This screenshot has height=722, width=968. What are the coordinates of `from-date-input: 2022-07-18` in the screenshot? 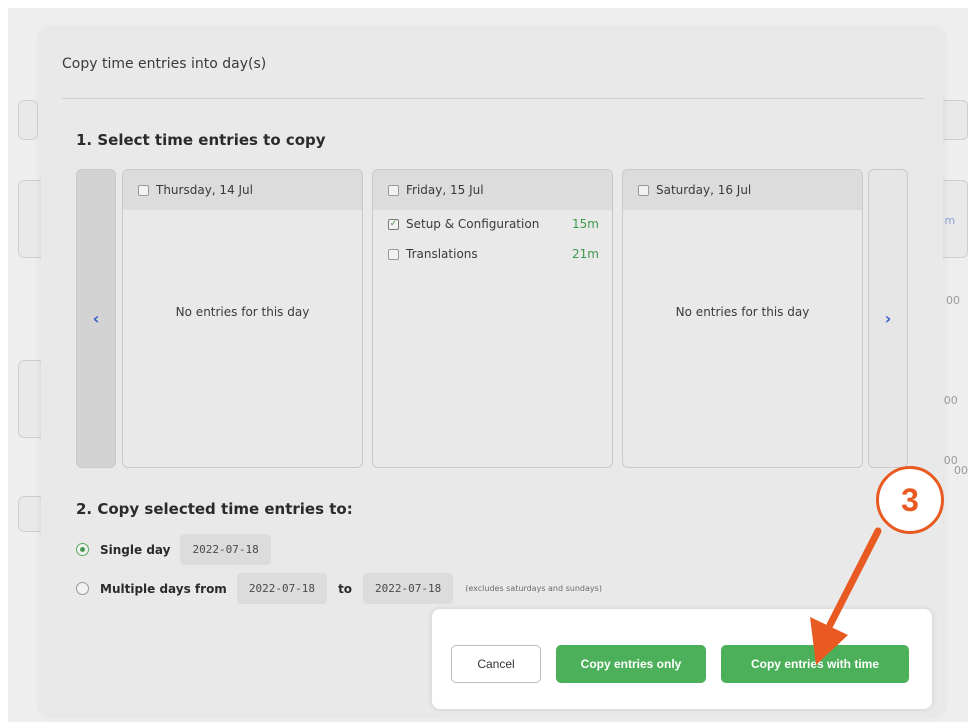 It's located at (282, 588).